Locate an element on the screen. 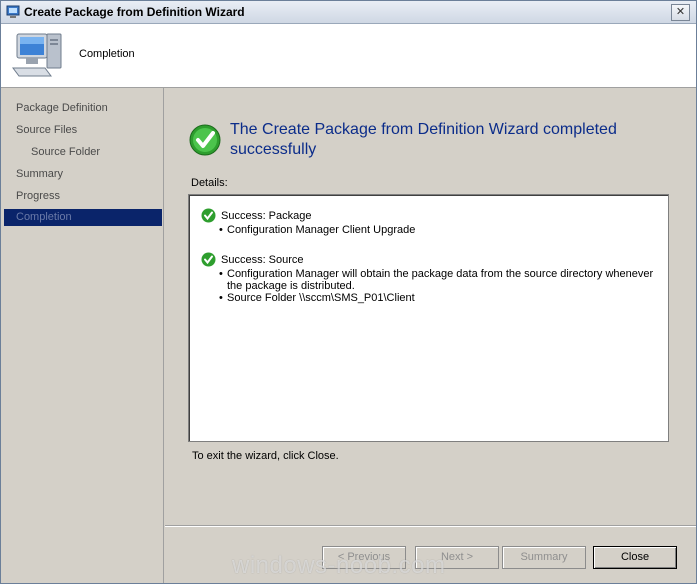  detail-bullet-continuation: the package is distributed. is located at coordinates (291, 286).